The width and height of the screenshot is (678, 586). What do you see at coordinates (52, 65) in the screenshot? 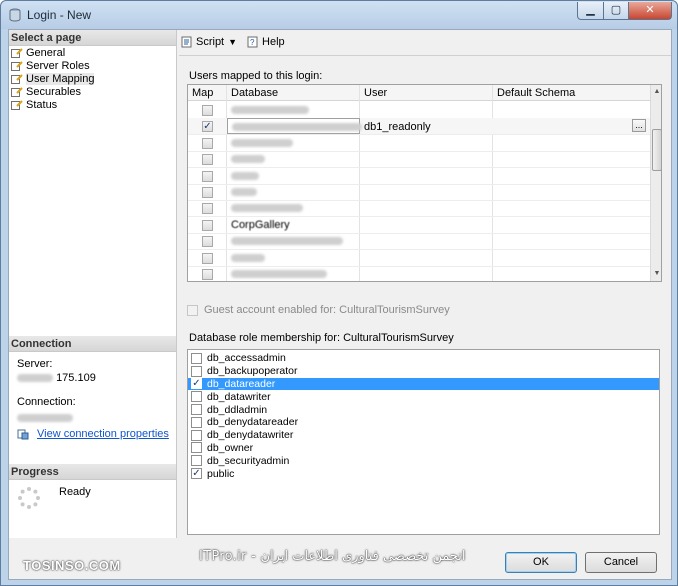
I see `page-item-server-roles: Server Roles` at bounding box center [52, 65].